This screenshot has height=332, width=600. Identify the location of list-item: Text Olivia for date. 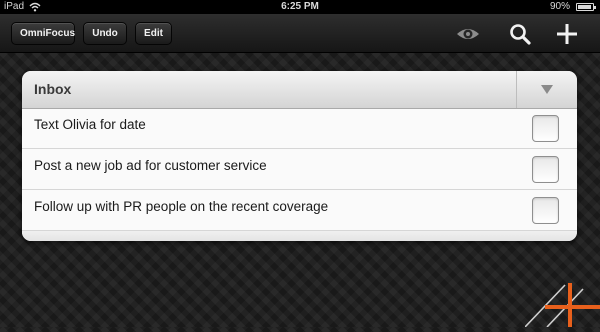
(299, 129).